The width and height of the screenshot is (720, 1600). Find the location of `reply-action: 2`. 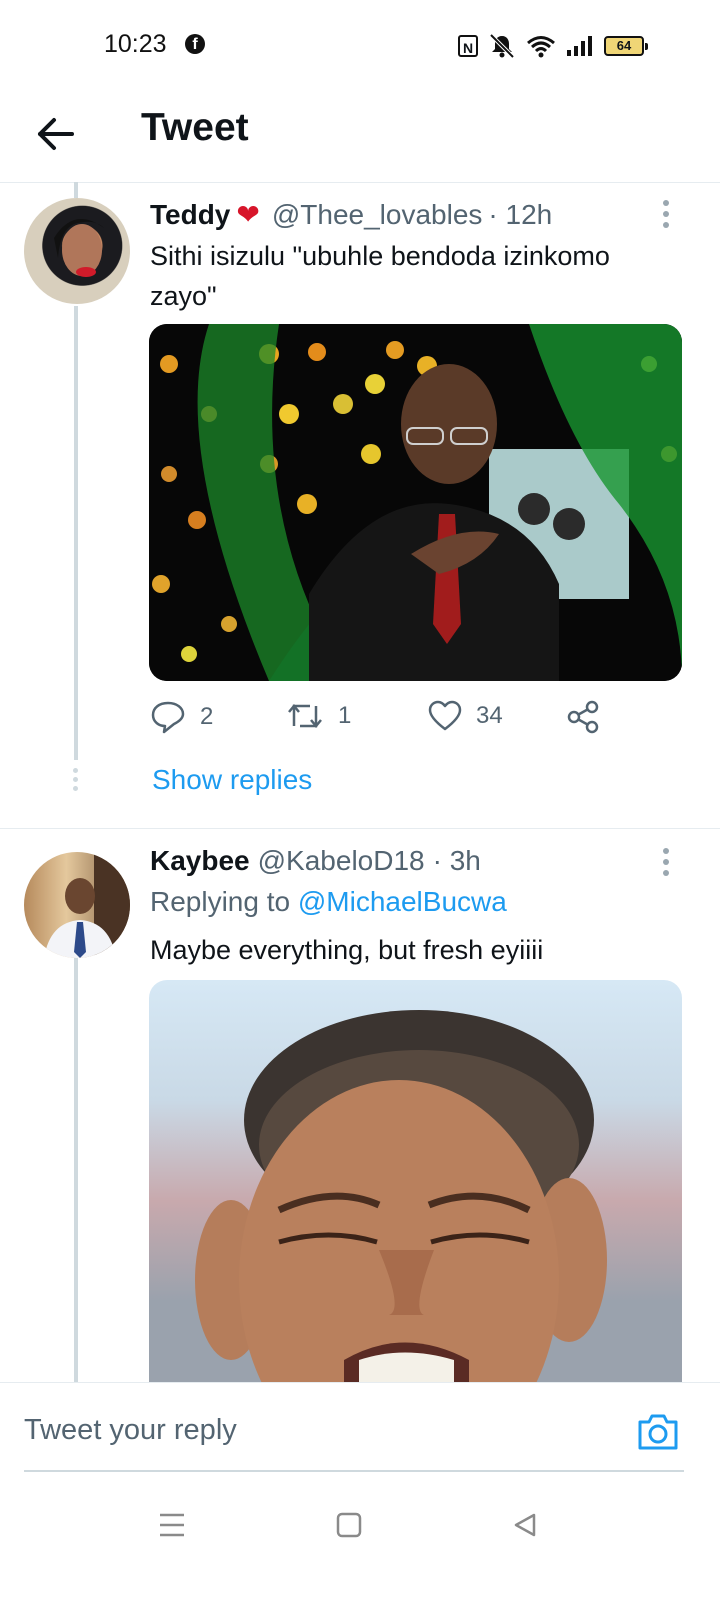

reply-action: 2 is located at coordinates (181, 717).